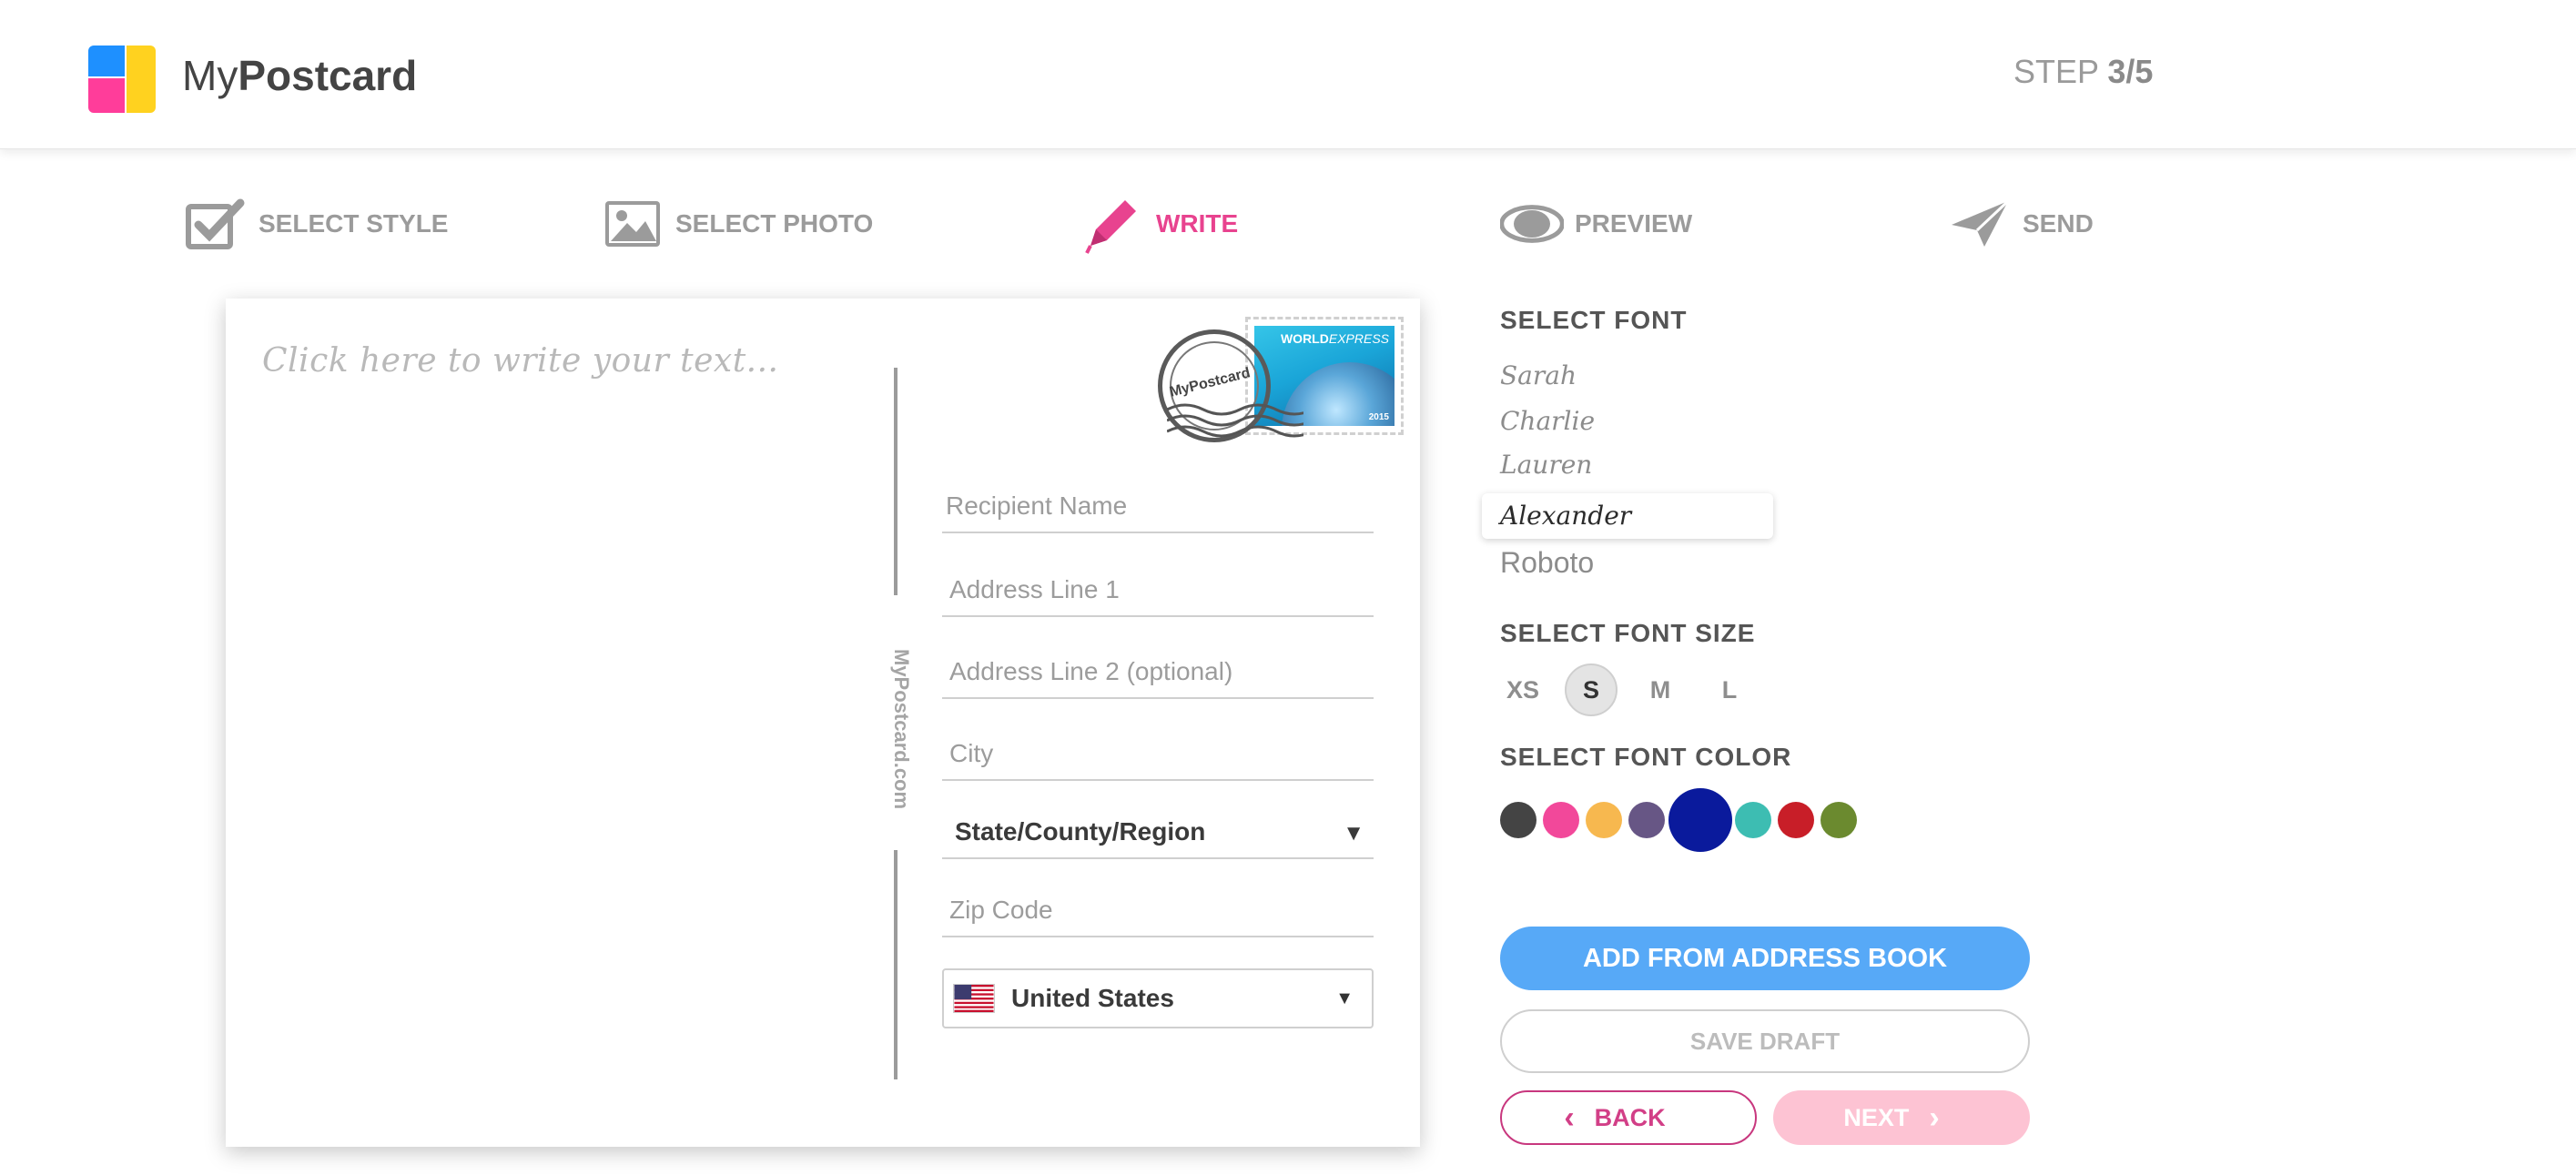 The image size is (2576, 1175). What do you see at coordinates (632, 224) in the screenshot?
I see `photo-icon` at bounding box center [632, 224].